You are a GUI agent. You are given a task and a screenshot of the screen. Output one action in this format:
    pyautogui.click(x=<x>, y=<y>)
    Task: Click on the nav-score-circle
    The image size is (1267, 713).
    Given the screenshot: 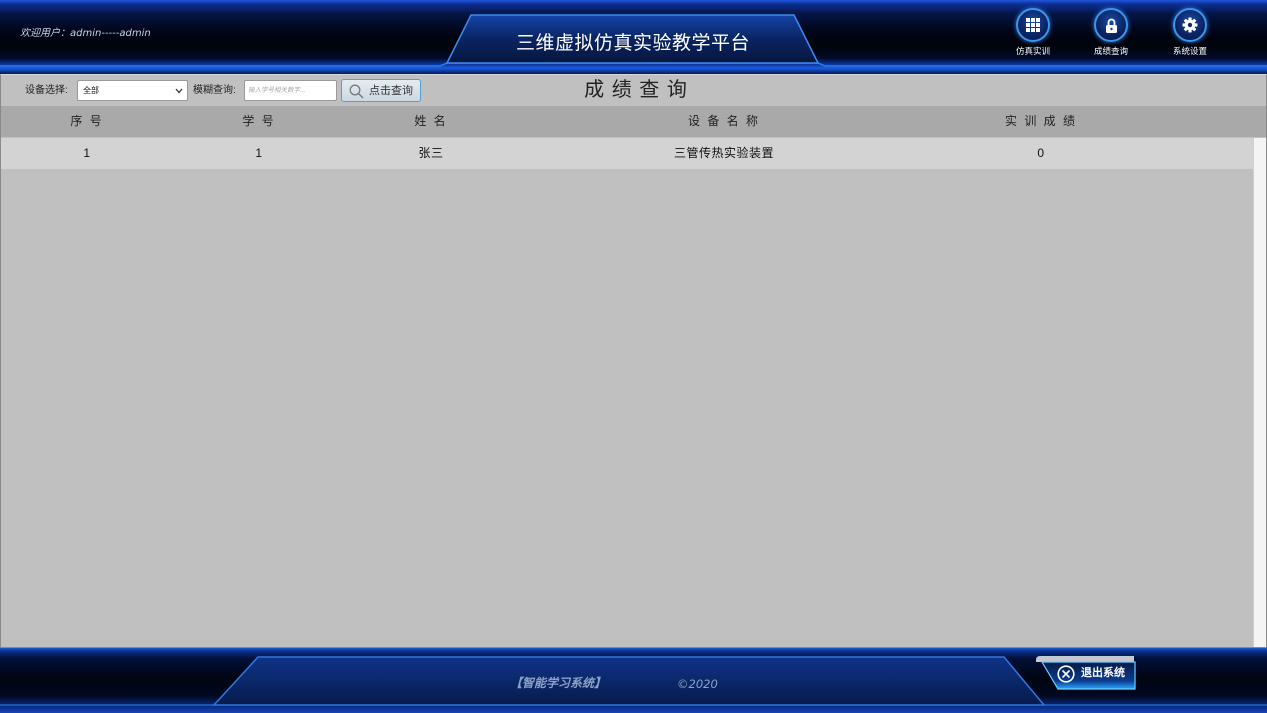 What is the action you would take?
    pyautogui.click(x=1111, y=25)
    